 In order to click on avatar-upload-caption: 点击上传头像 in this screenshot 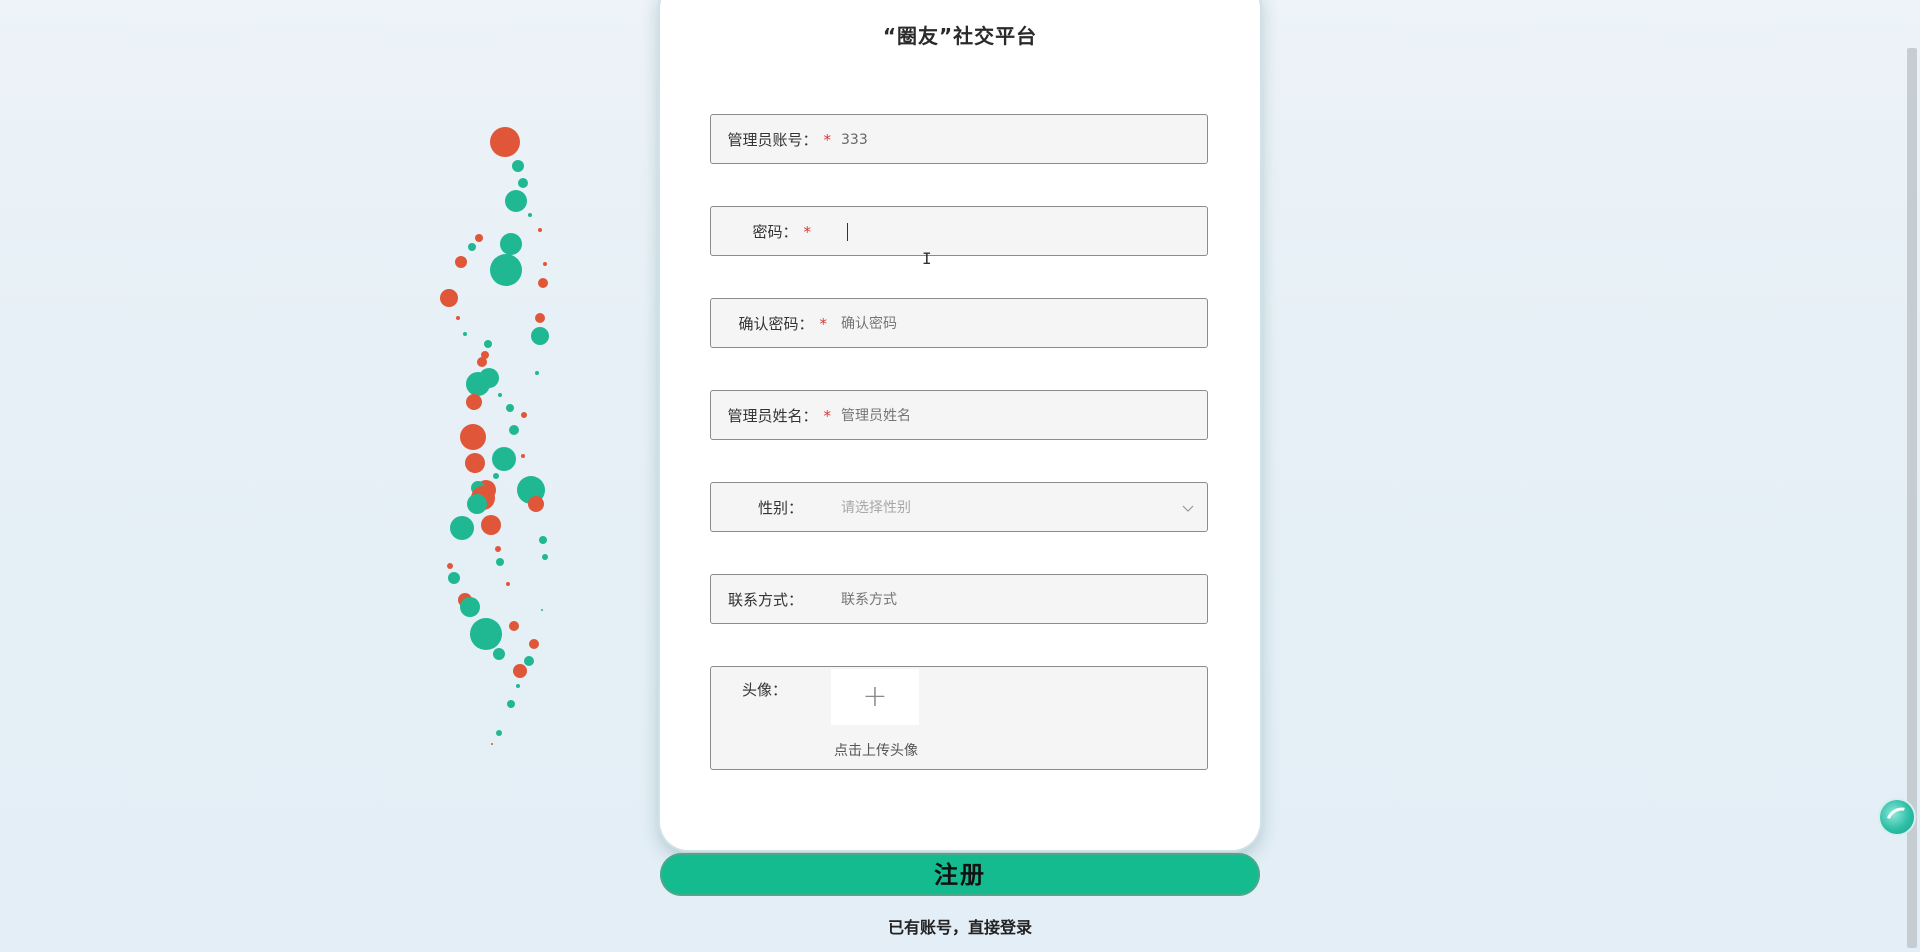, I will do `click(876, 751)`.